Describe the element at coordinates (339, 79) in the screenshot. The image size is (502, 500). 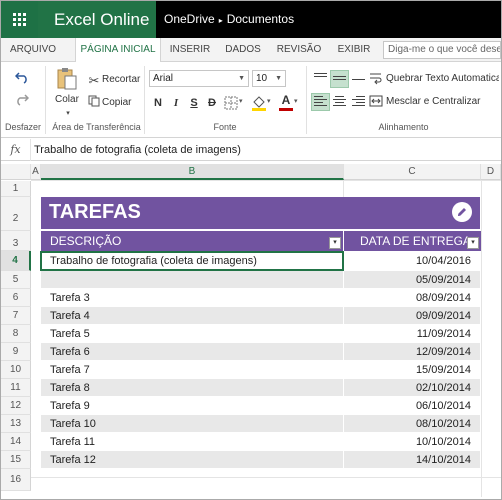
I see `align-middle-icon` at that location.